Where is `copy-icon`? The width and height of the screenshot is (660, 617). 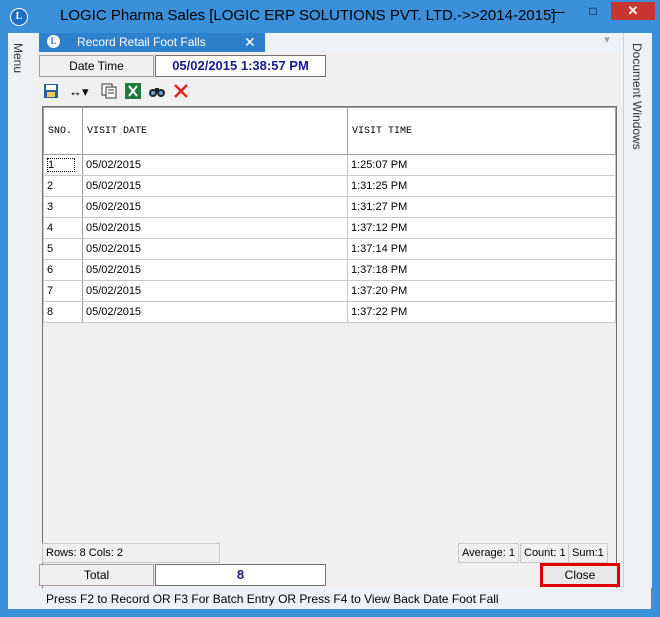 copy-icon is located at coordinates (109, 92).